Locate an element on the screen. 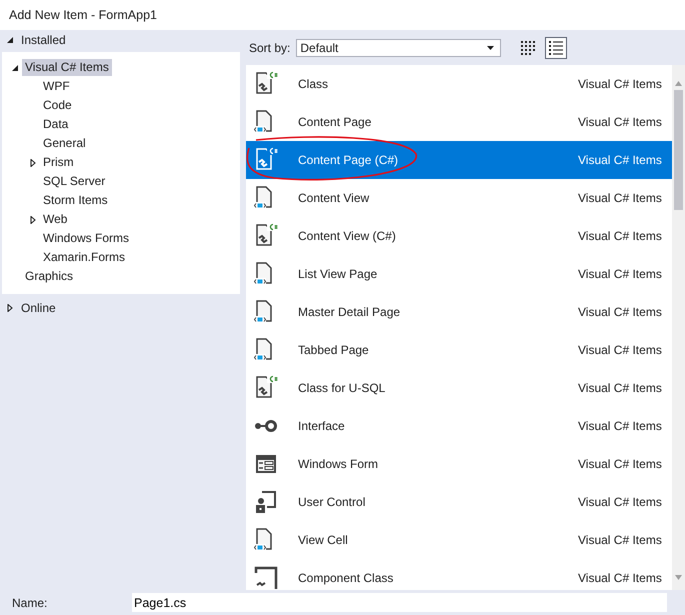 This screenshot has height=615, width=685. template-row: Content View Visual C# Items is located at coordinates (459, 198).